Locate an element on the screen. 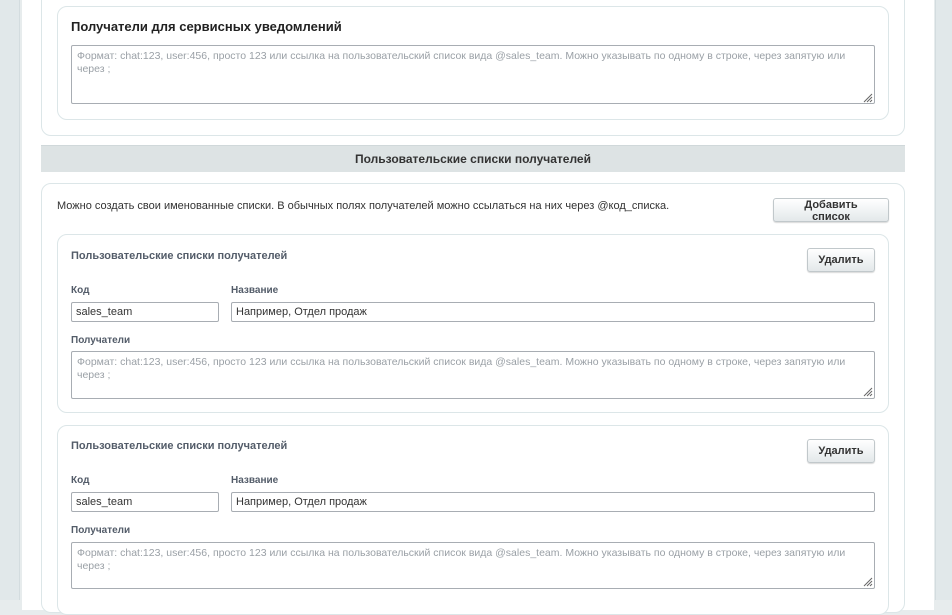  service-recipients-field is located at coordinates (473, 74).